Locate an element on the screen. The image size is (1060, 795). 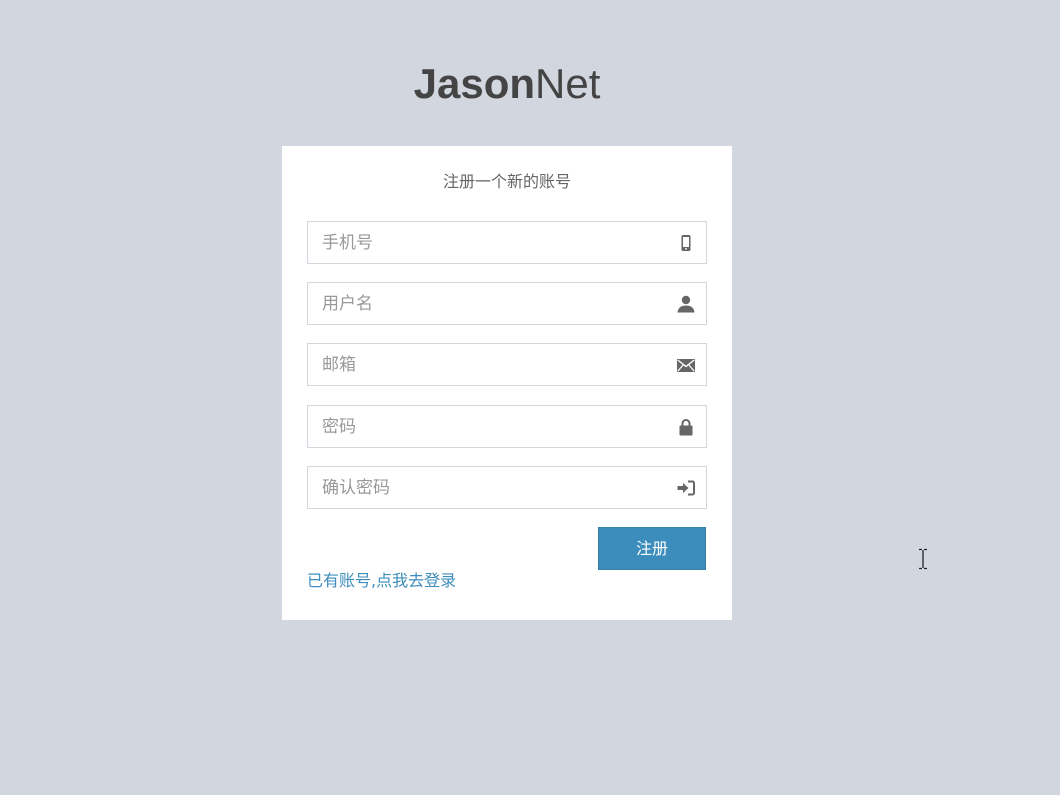
register-title: 注册一个新的账号 is located at coordinates (506, 181).